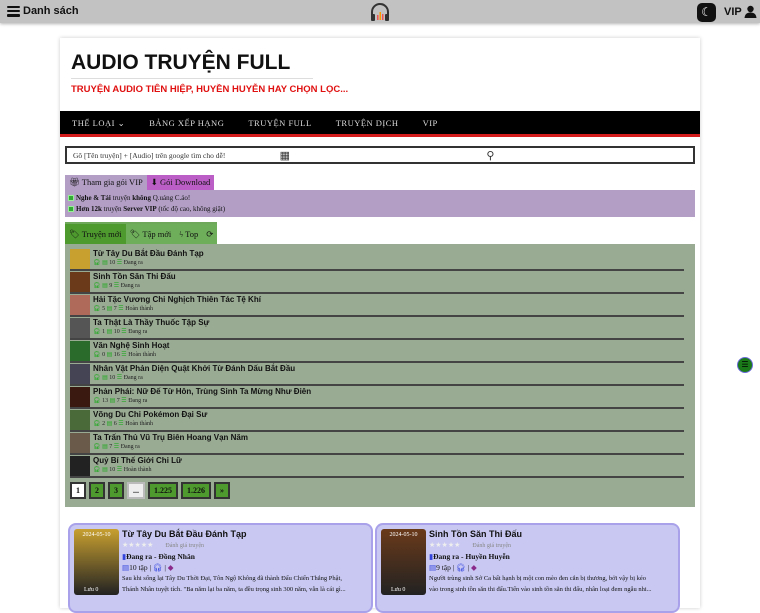  Describe the element at coordinates (194, 378) in the screenshot. I see `story-meta: 🎧︎ ▤ 10 ☰ Đang ra` at that location.